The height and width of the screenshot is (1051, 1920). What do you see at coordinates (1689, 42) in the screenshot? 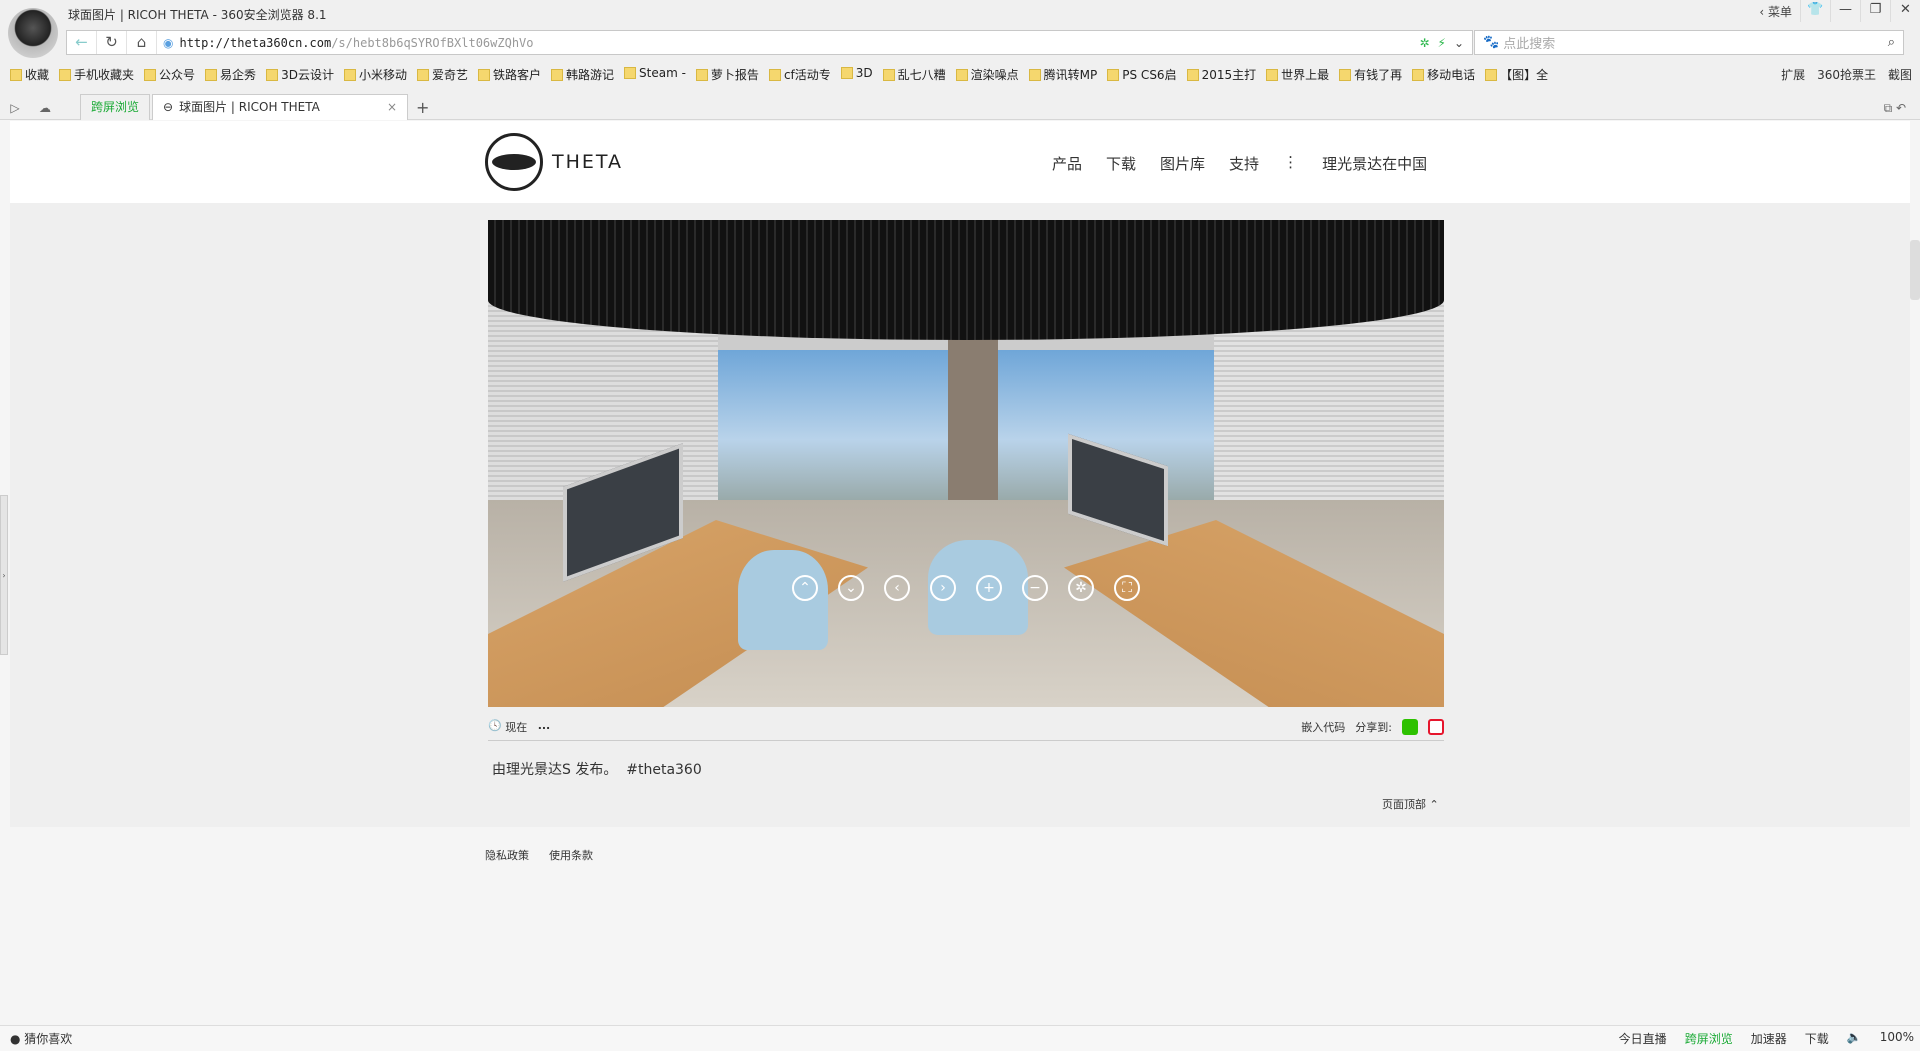
I see `search-box: 🐾 点此搜索 ⌕` at bounding box center [1689, 42].